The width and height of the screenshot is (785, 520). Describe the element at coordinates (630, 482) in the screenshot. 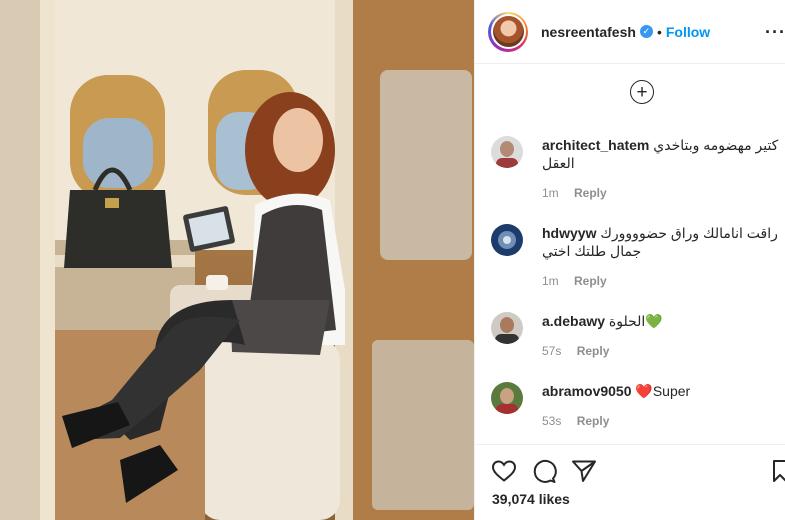

I see `post-actions: 39,074 likes` at that location.